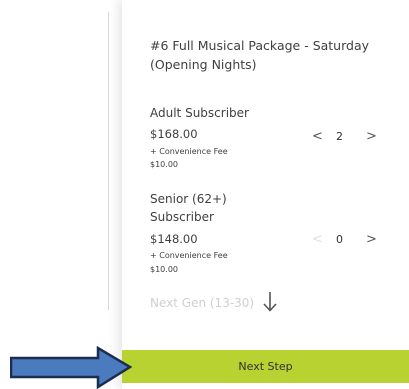 The image size is (409, 389). What do you see at coordinates (108, 161) in the screenshot?
I see `left-column-divider` at bounding box center [108, 161].